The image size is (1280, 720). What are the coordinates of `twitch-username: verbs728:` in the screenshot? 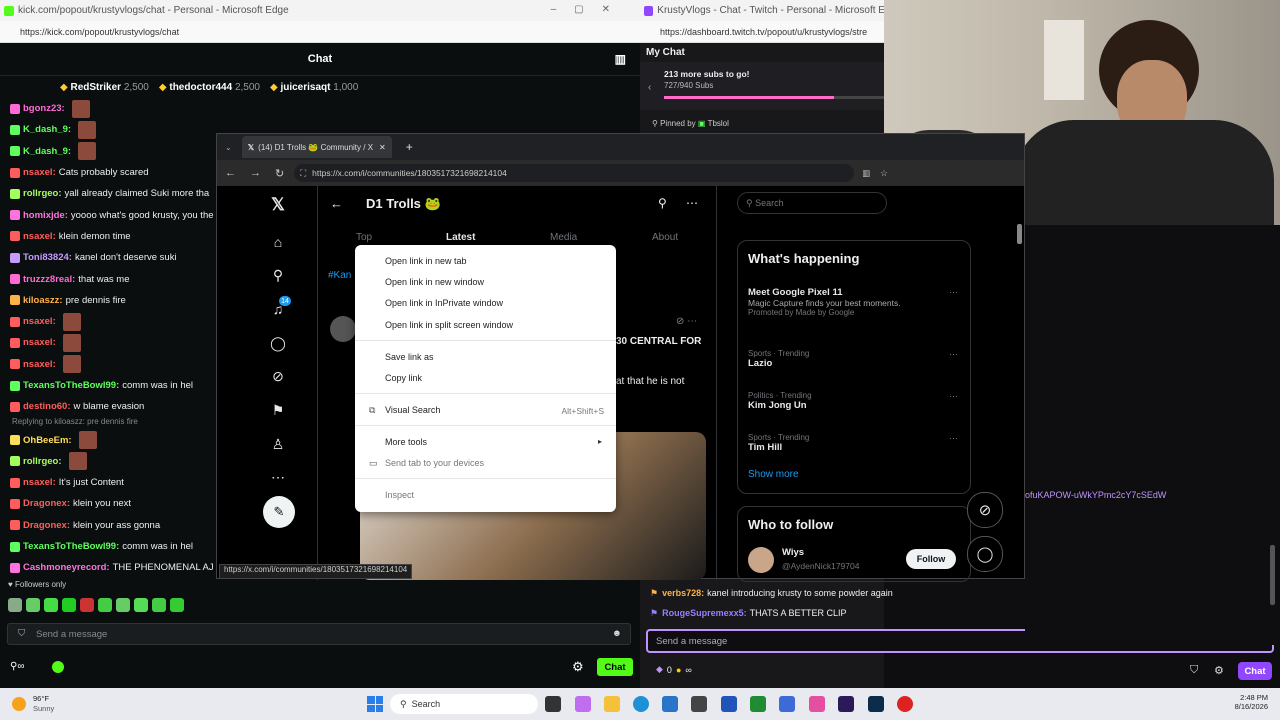 It's located at (683, 593).